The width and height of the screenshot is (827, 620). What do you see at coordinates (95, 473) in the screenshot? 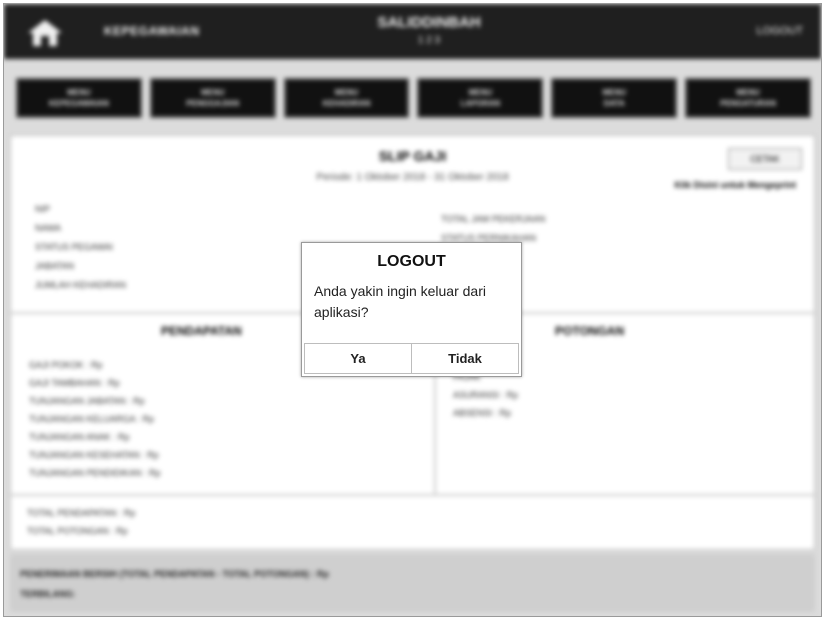
I see `income-item: TUNJANGAN PENDIDIKAN : Rp` at bounding box center [95, 473].